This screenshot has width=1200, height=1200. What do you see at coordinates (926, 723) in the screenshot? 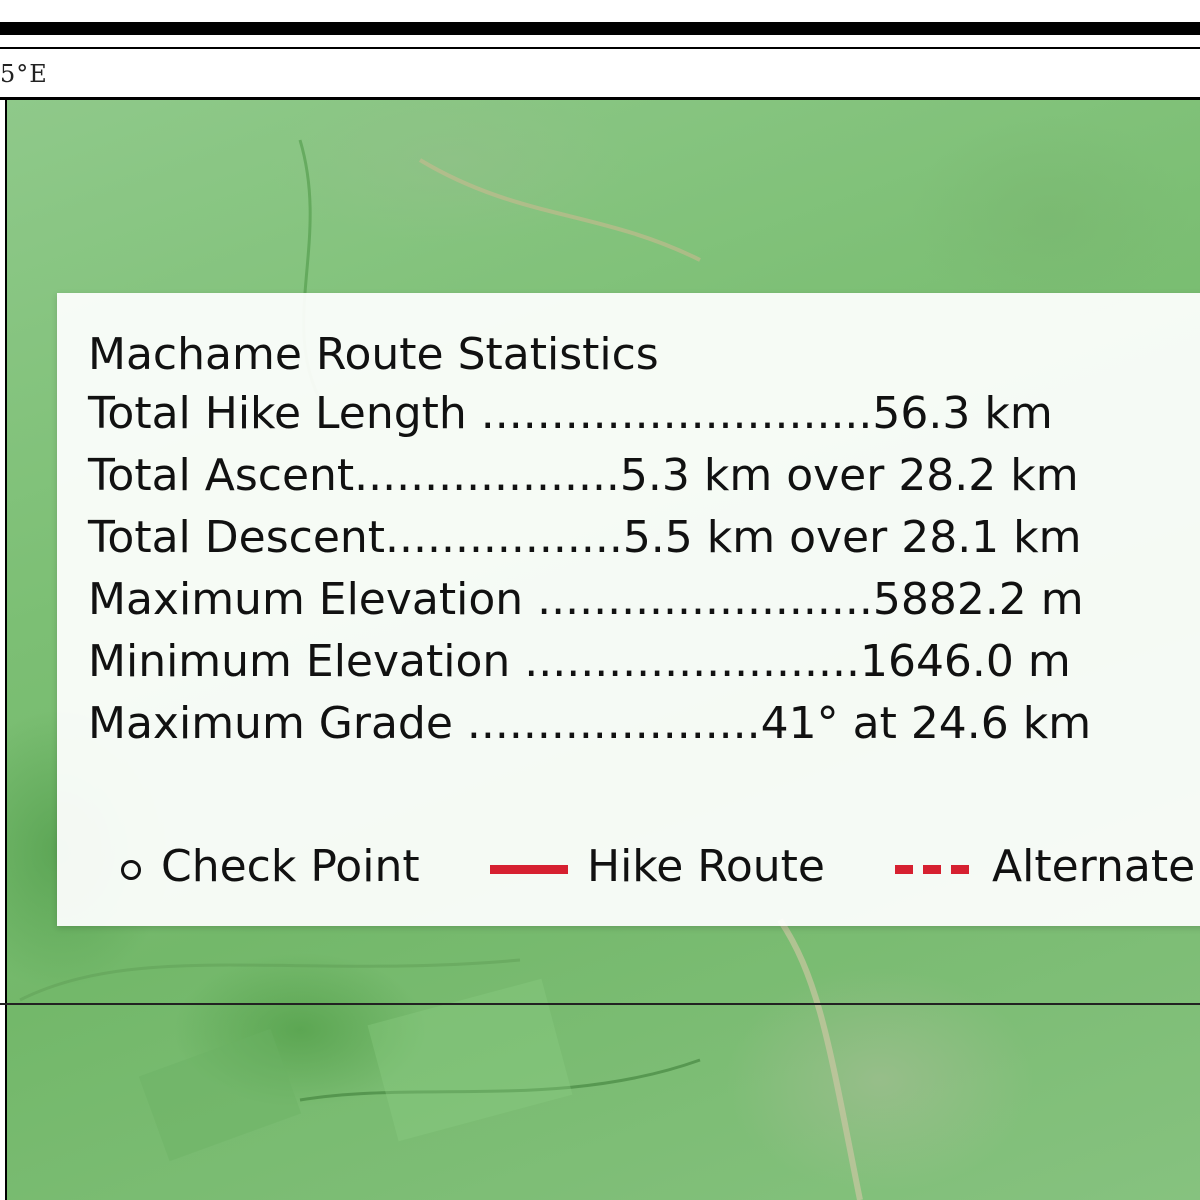
I see `stat-value: 41° at 24.6 km` at bounding box center [926, 723].